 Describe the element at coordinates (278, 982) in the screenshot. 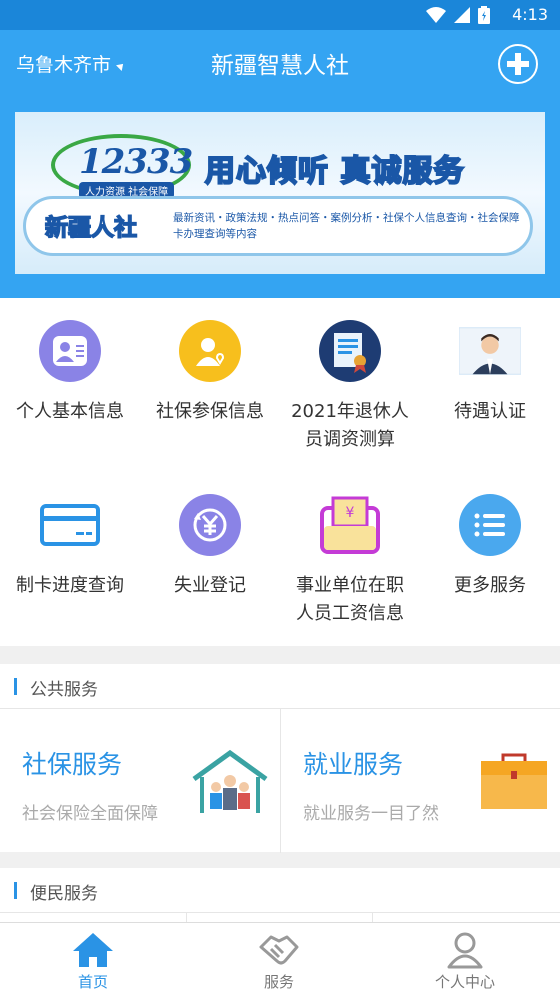

I see `tab-label: 服务` at that location.